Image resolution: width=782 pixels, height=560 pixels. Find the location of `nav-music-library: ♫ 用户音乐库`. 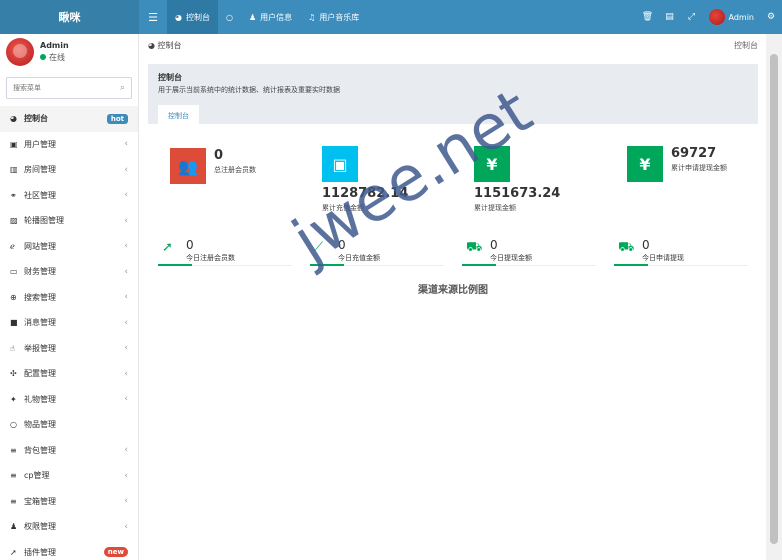

nav-music-library: ♫ 用户音乐库 is located at coordinates (333, 17).